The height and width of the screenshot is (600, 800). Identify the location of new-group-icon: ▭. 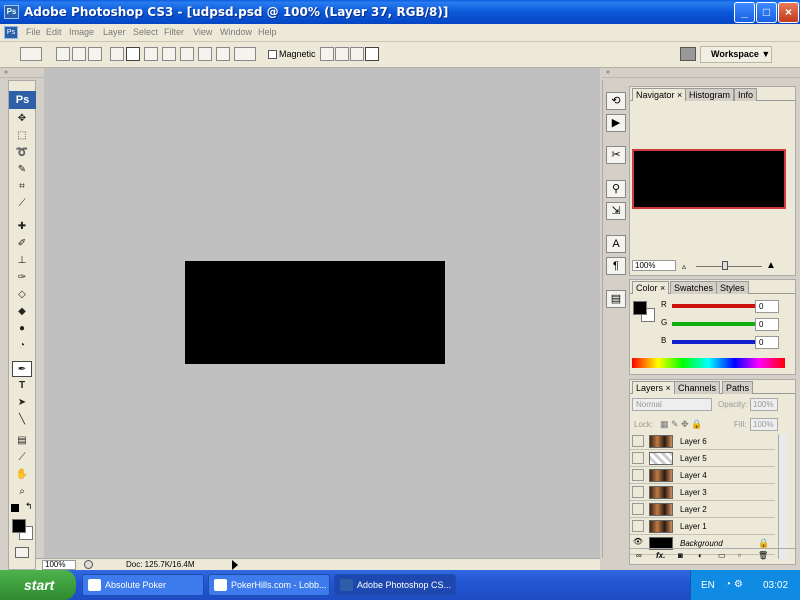
(722, 556).